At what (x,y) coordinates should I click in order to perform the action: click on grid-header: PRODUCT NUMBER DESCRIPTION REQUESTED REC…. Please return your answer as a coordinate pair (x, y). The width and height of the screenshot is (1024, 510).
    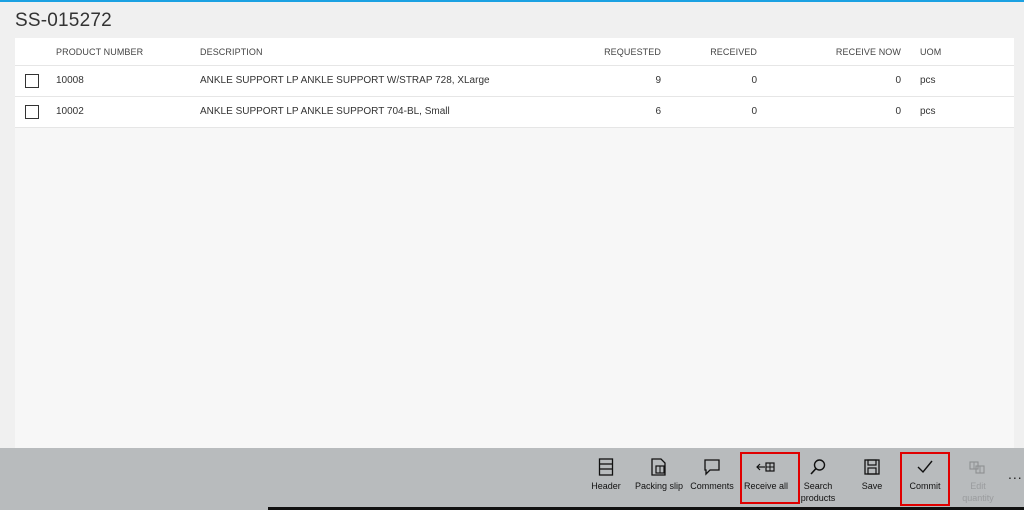
    Looking at the image, I should click on (514, 52).